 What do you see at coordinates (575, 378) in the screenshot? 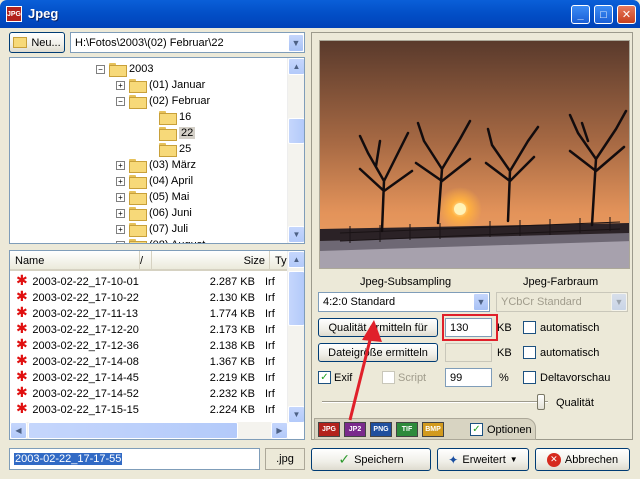
I see `delta-preview-label: Deltavorschau` at bounding box center [575, 378].